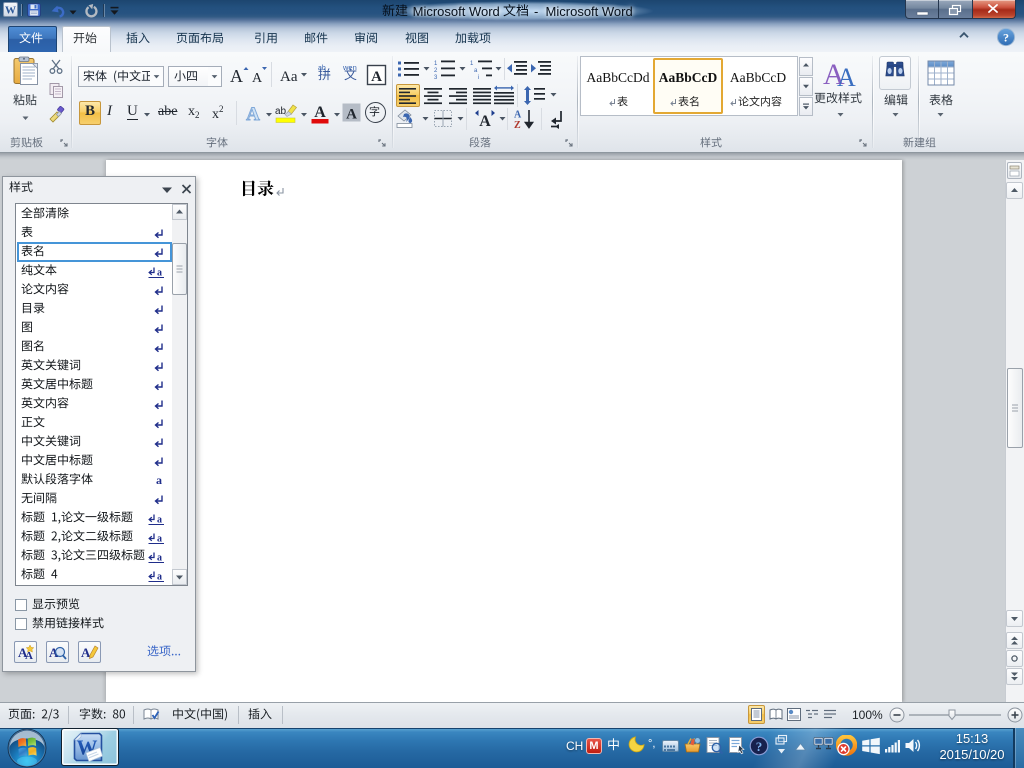  Describe the element at coordinates (436, 77) in the screenshot. I see `svg-text: 3` at that location.